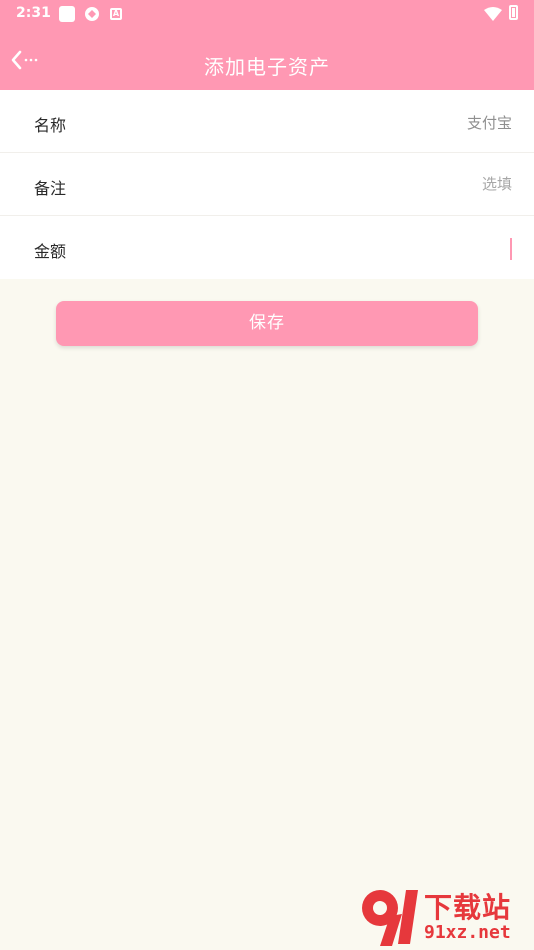  I want to click on name-row: 名称 支付宝, so click(267, 121).